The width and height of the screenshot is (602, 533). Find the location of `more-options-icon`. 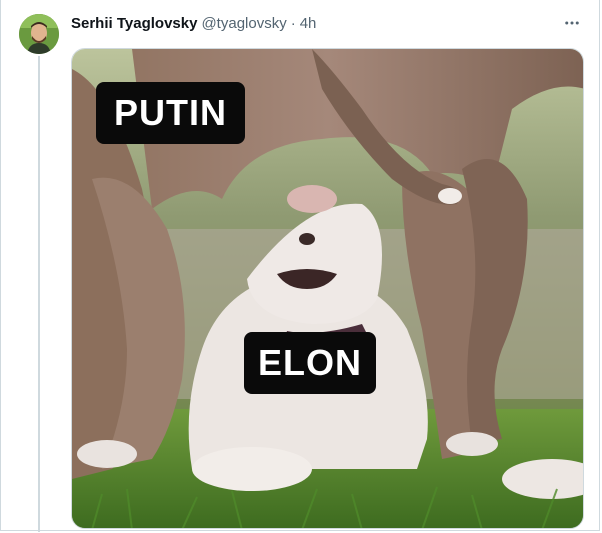

more-options-icon is located at coordinates (572, 23).